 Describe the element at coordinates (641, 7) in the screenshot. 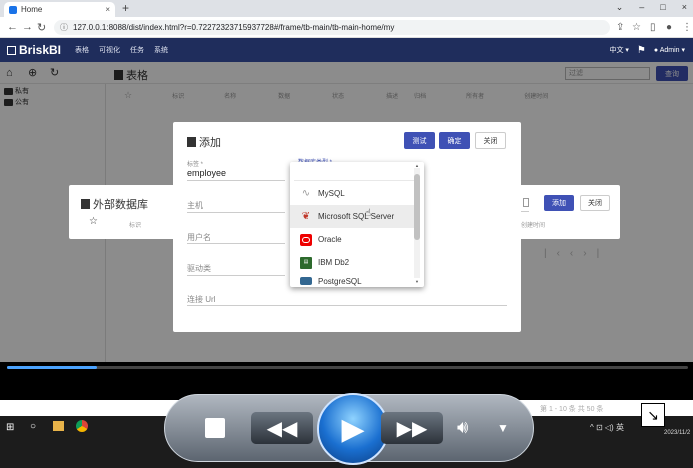

I see `minimize-button: –` at that location.